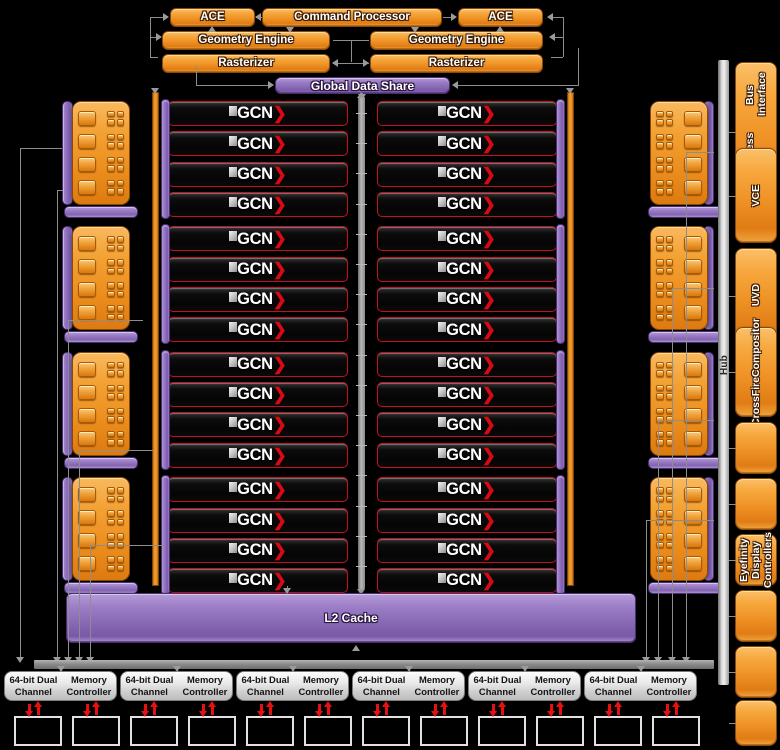  Describe the element at coordinates (497, 685) in the screenshot. I see `memory-controller-label-line: 64-bit Dual Channel` at that location.